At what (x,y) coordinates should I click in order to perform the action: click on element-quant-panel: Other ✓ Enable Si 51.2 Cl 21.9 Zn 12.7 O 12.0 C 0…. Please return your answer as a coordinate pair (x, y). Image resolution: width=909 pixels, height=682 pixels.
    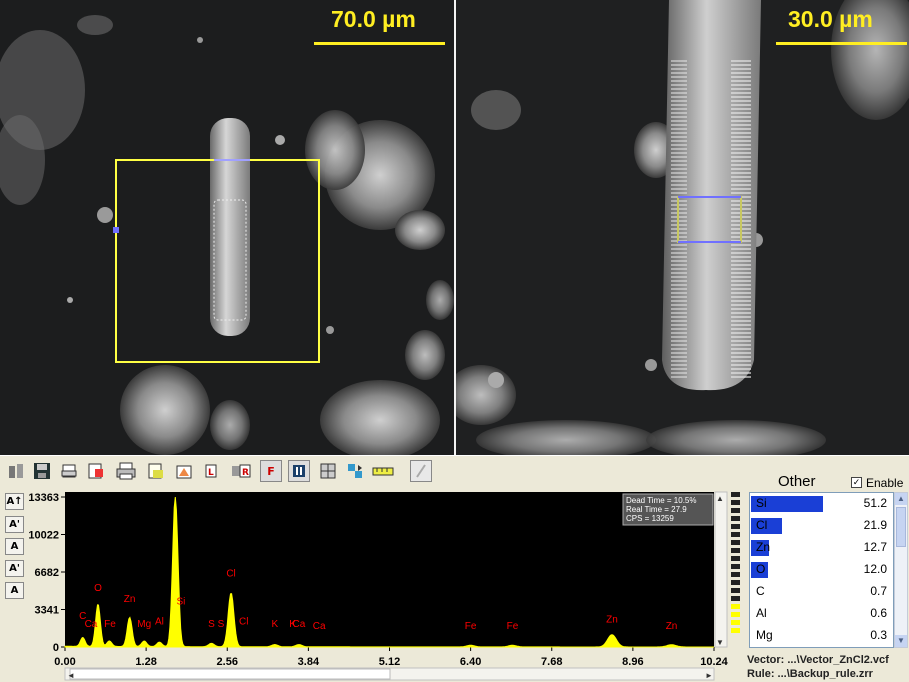
    Looking at the image, I should click on (828, 576).